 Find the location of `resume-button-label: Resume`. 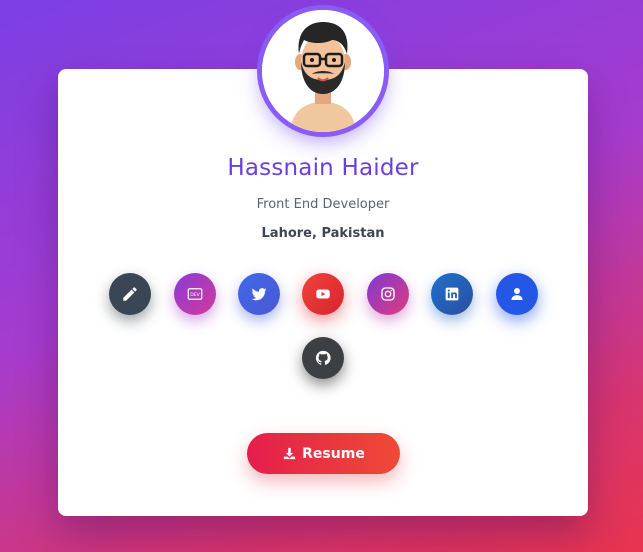

resume-button-label: Resume is located at coordinates (333, 453).